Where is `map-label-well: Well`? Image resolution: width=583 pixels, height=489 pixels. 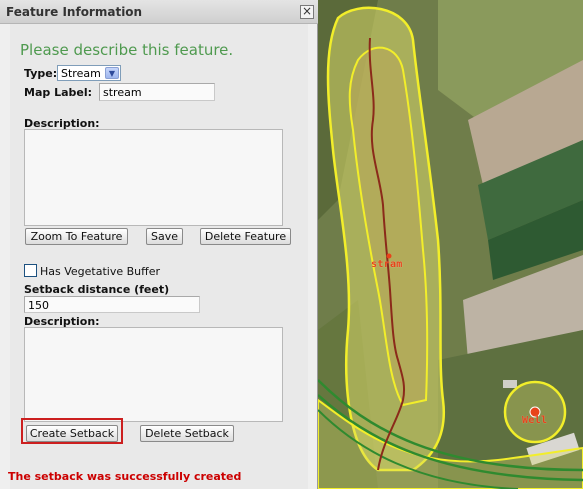 map-label-well: Well is located at coordinates (535, 420).